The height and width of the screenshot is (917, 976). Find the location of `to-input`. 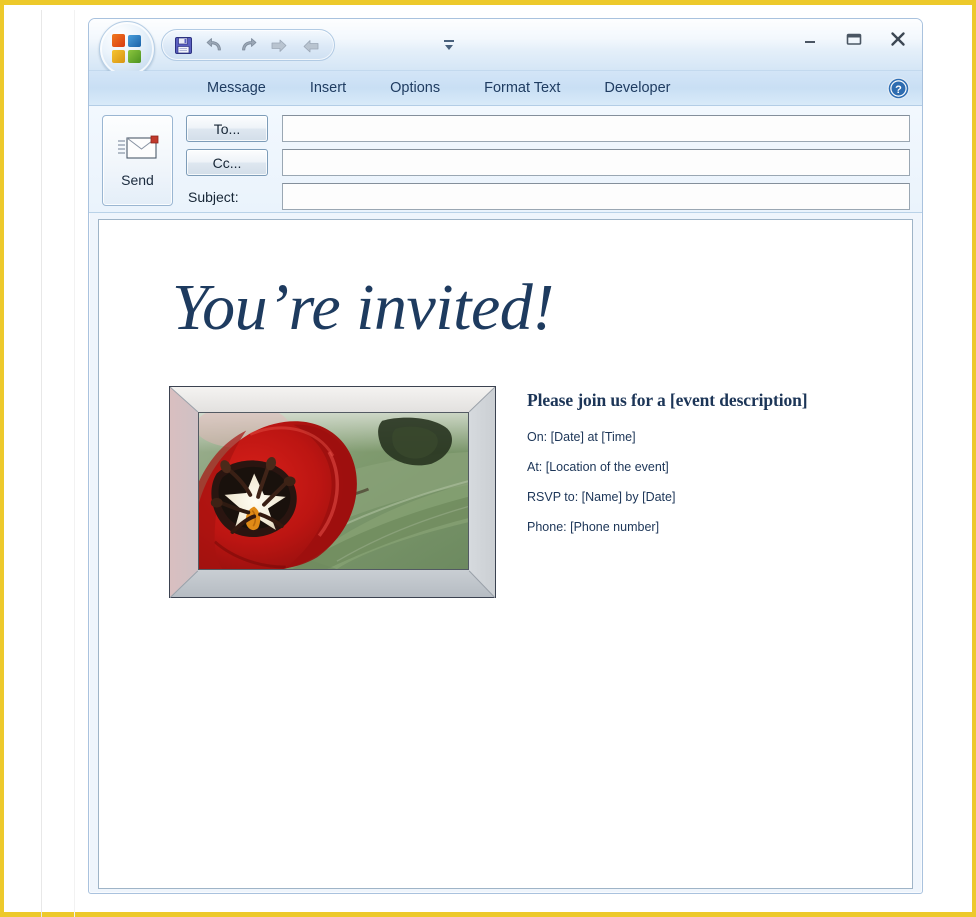

to-input is located at coordinates (596, 128).